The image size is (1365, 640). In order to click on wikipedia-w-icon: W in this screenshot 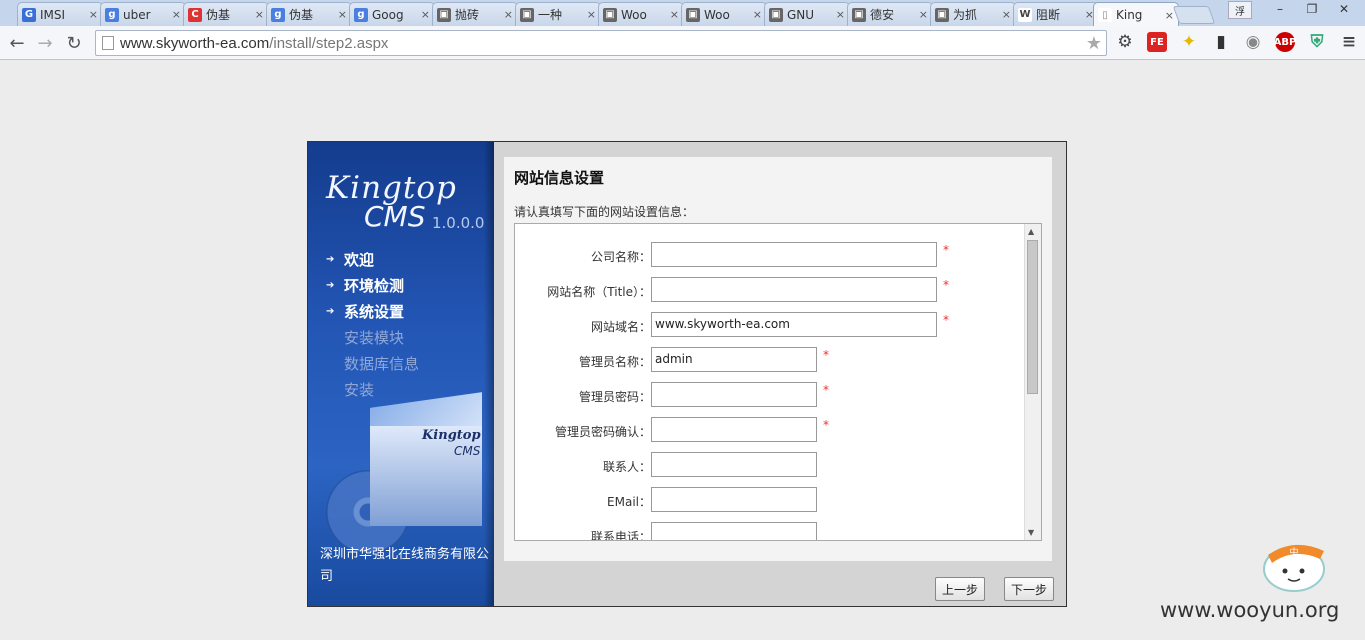, I will do `click(1025, 14)`.